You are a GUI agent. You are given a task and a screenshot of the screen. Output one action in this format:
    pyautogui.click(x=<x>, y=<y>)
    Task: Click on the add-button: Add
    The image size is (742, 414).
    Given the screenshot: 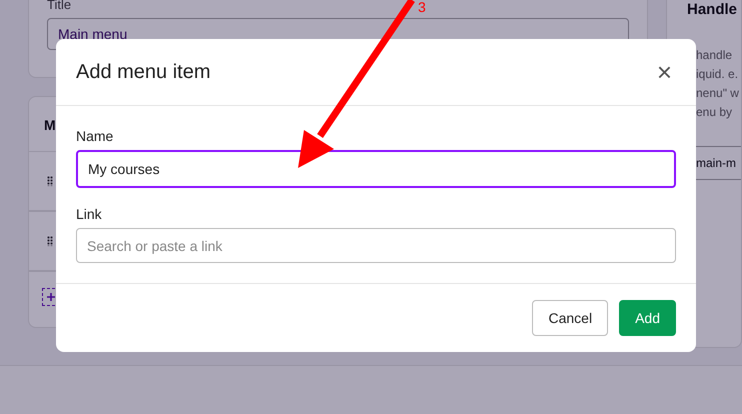 What is the action you would take?
    pyautogui.click(x=647, y=318)
    